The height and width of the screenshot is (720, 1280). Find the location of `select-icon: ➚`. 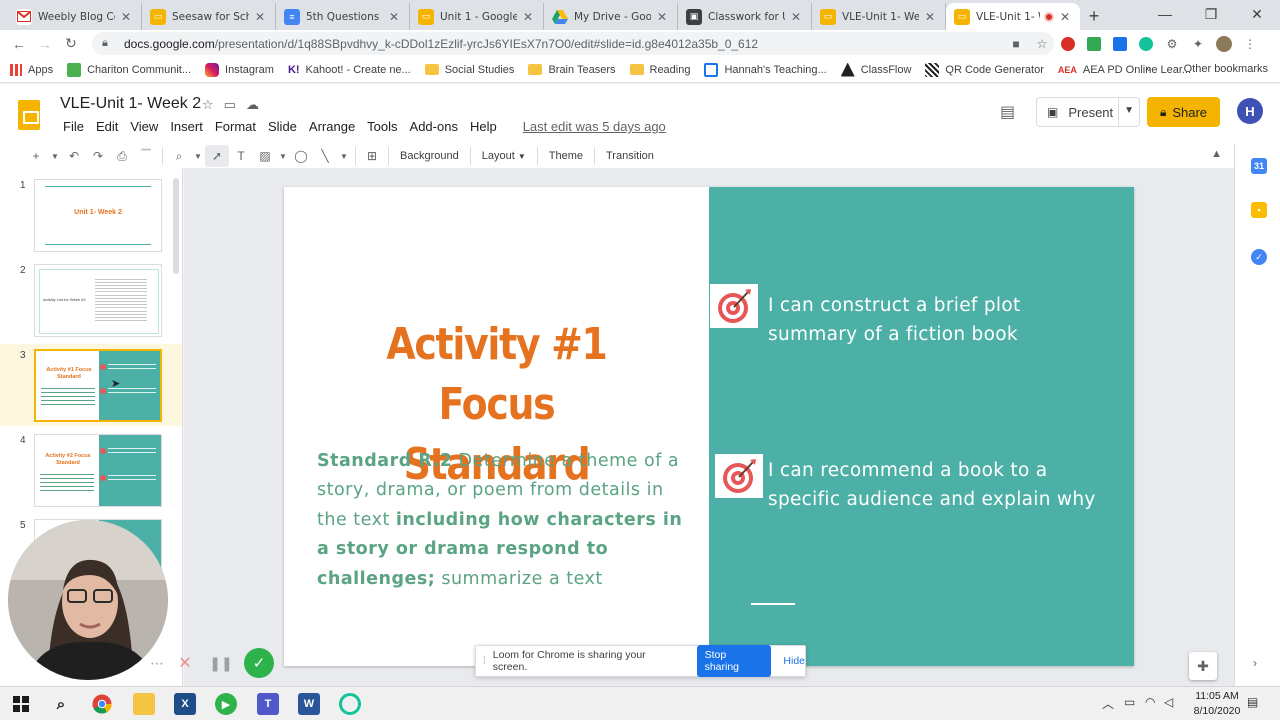

select-icon: ➚ is located at coordinates (217, 156).